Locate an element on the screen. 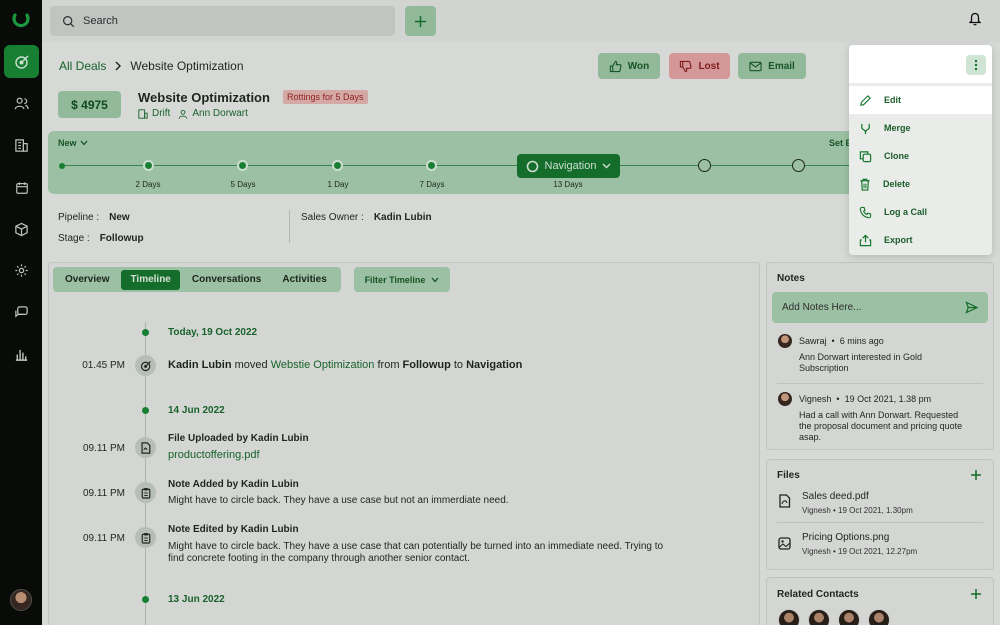 The image size is (1000, 625). trash-icon is located at coordinates (865, 184).